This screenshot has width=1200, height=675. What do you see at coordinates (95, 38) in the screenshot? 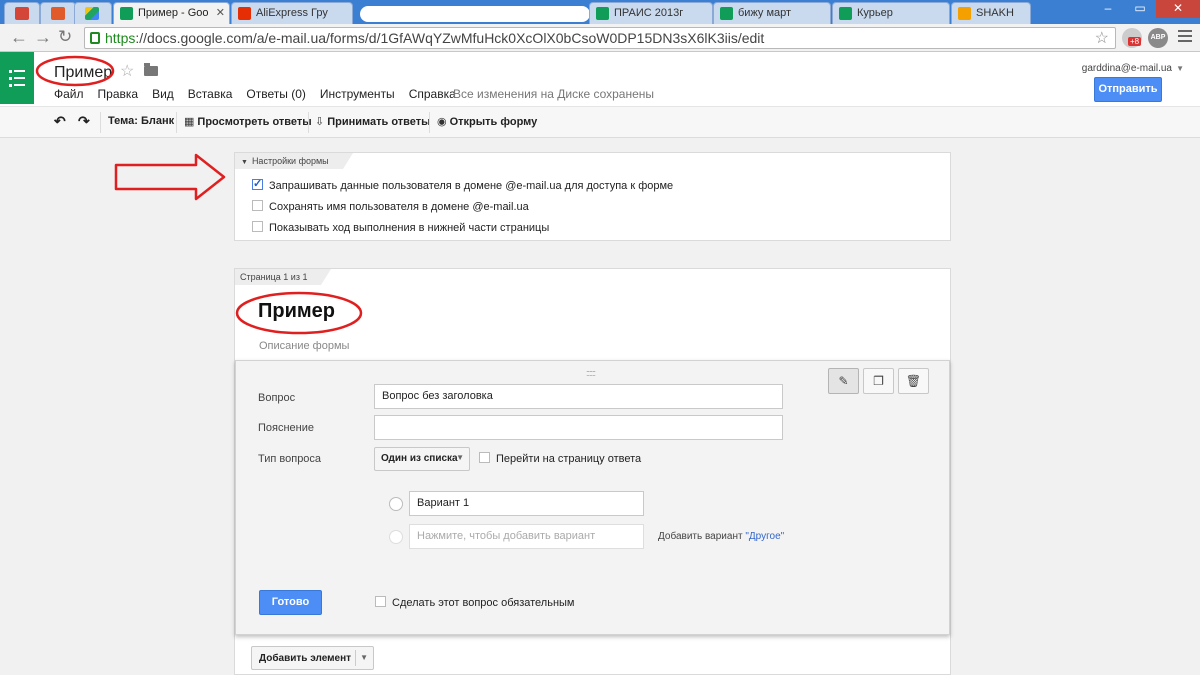
I see `lock-icon` at bounding box center [95, 38].